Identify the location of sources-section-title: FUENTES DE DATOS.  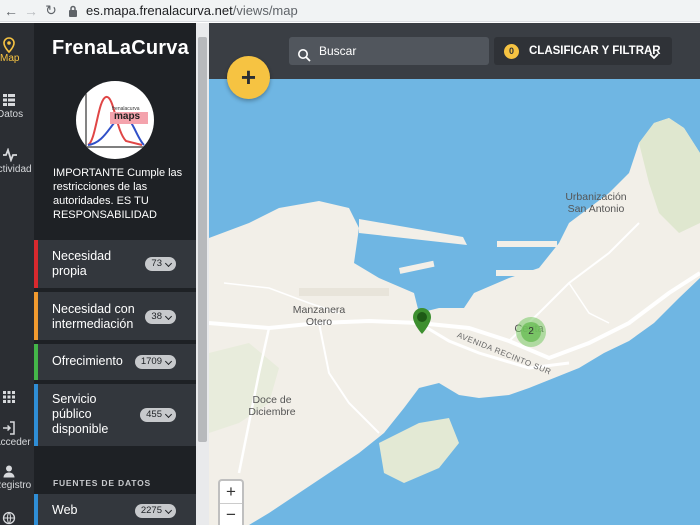
(102, 483).